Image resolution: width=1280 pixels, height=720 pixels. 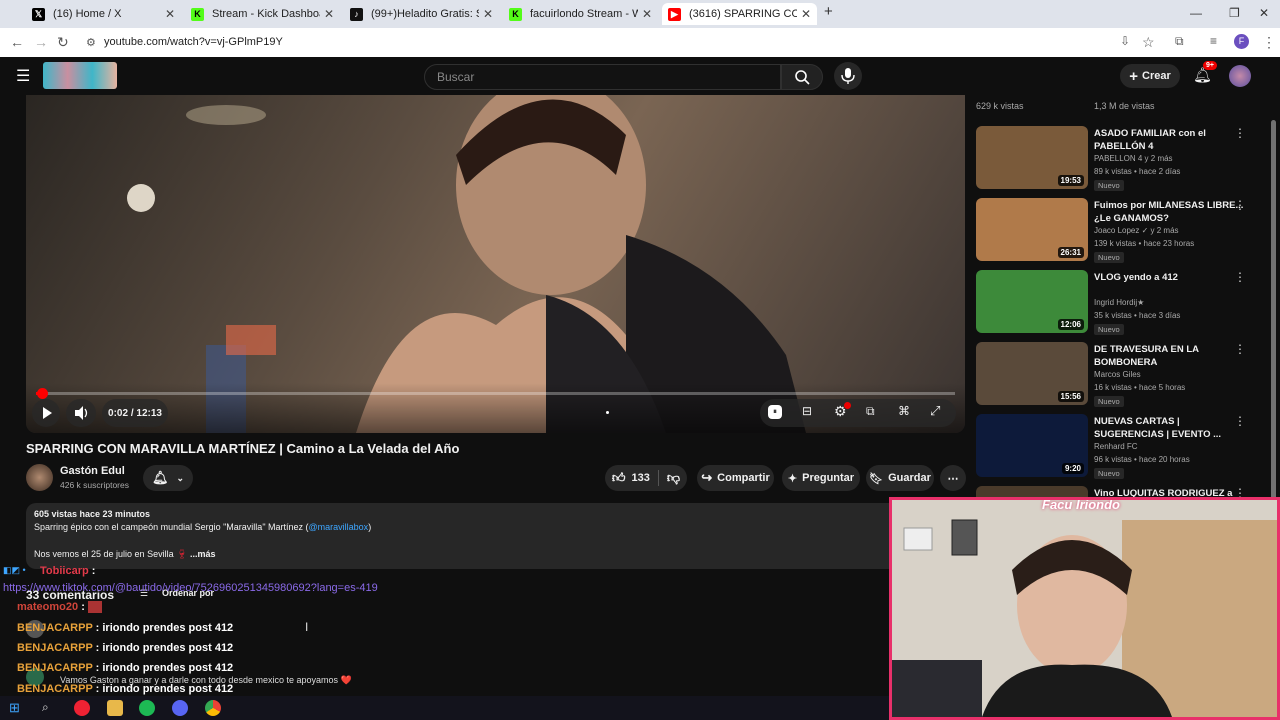 I want to click on maximize-icon: ❐, so click(x=1234, y=13).